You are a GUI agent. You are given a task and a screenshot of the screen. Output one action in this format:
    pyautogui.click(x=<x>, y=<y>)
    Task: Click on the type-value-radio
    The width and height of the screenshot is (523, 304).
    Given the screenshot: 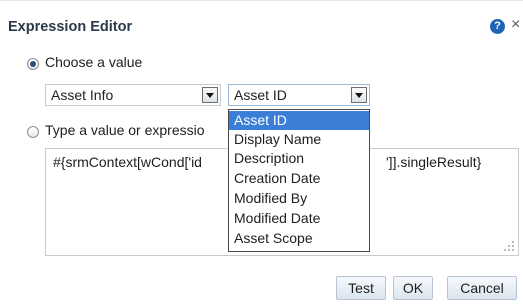 What is the action you would take?
    pyautogui.click(x=33, y=132)
    